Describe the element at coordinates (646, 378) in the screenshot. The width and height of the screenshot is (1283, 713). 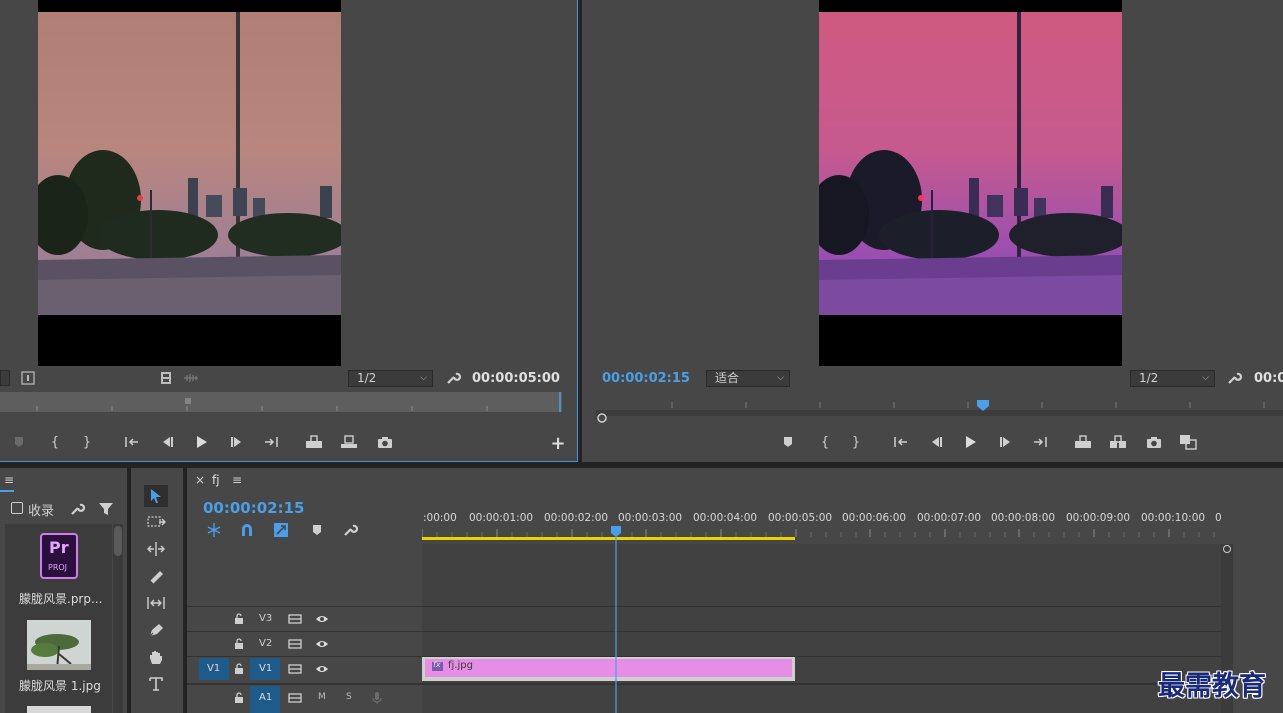
I see `program-timecode: 00:00:02:15` at that location.